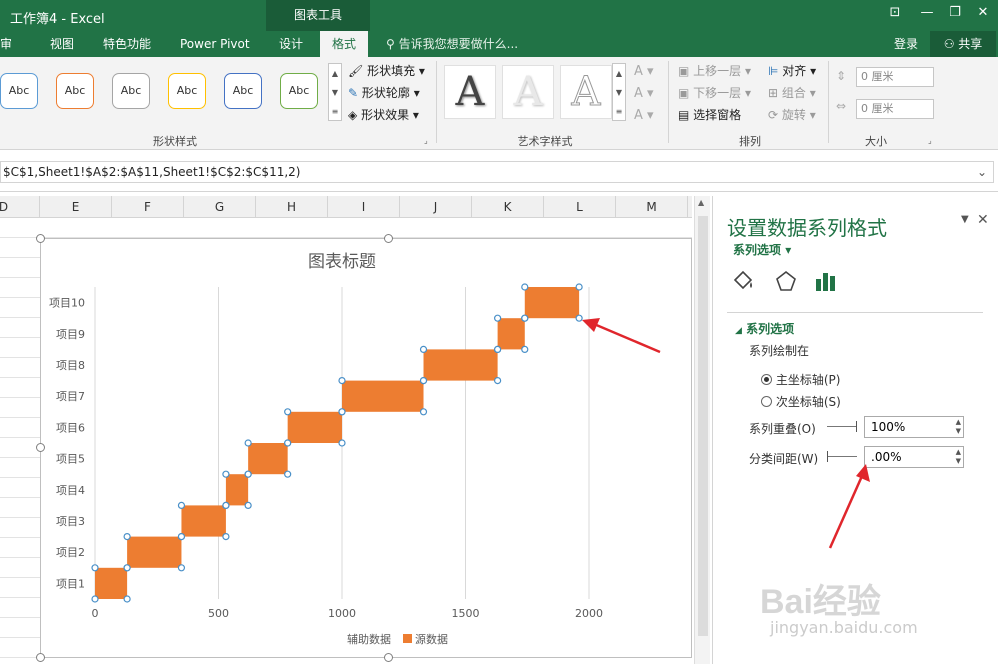 The width and height of the screenshot is (998, 664). What do you see at coordinates (800, 379) in the screenshot?
I see `primary-axis-radio: 主坐标轴(P)` at bounding box center [800, 379].